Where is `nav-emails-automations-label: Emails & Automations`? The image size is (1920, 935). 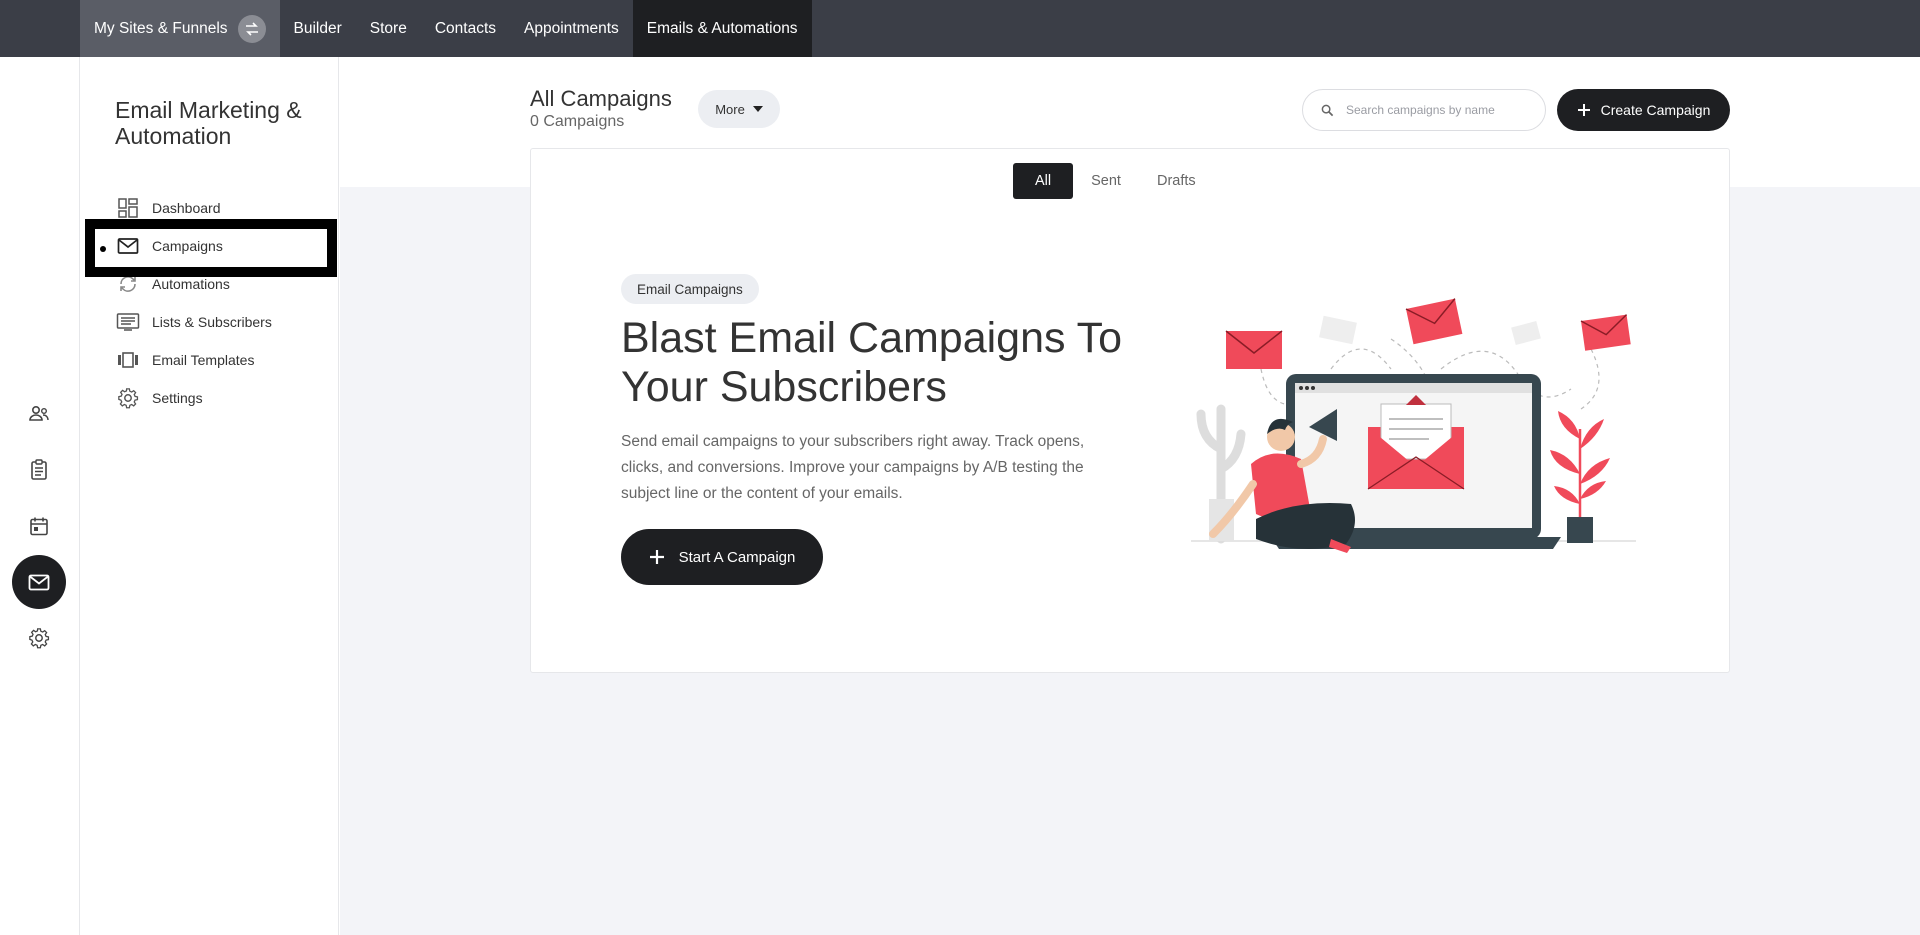 nav-emails-automations-label: Emails & Automations is located at coordinates (722, 28).